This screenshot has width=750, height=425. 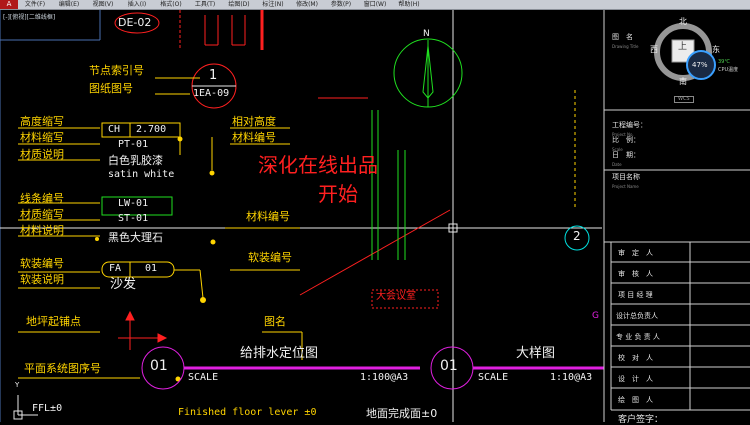 I want to click on soft-no-label: 软装编号, so click(x=42, y=263).